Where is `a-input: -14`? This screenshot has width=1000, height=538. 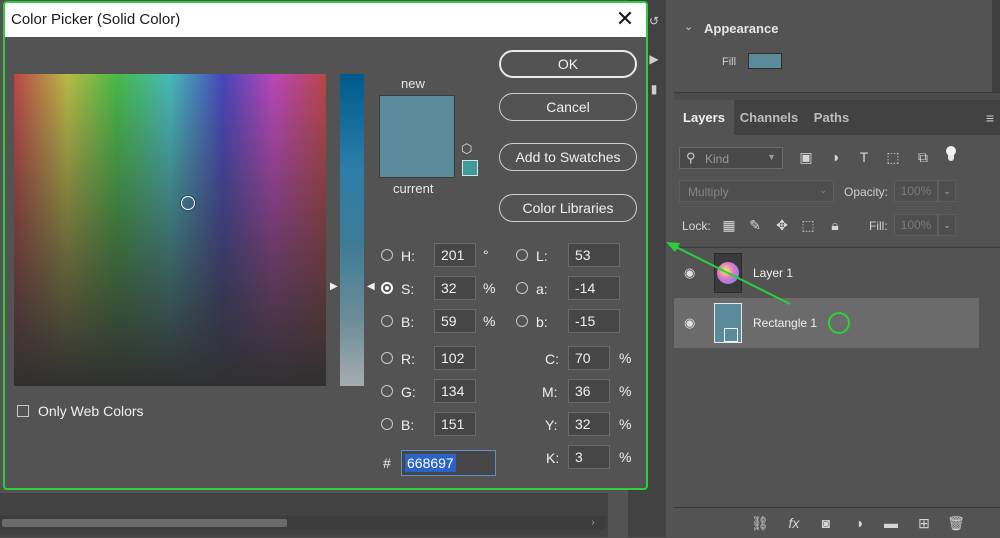
a-input: -14 is located at coordinates (594, 288).